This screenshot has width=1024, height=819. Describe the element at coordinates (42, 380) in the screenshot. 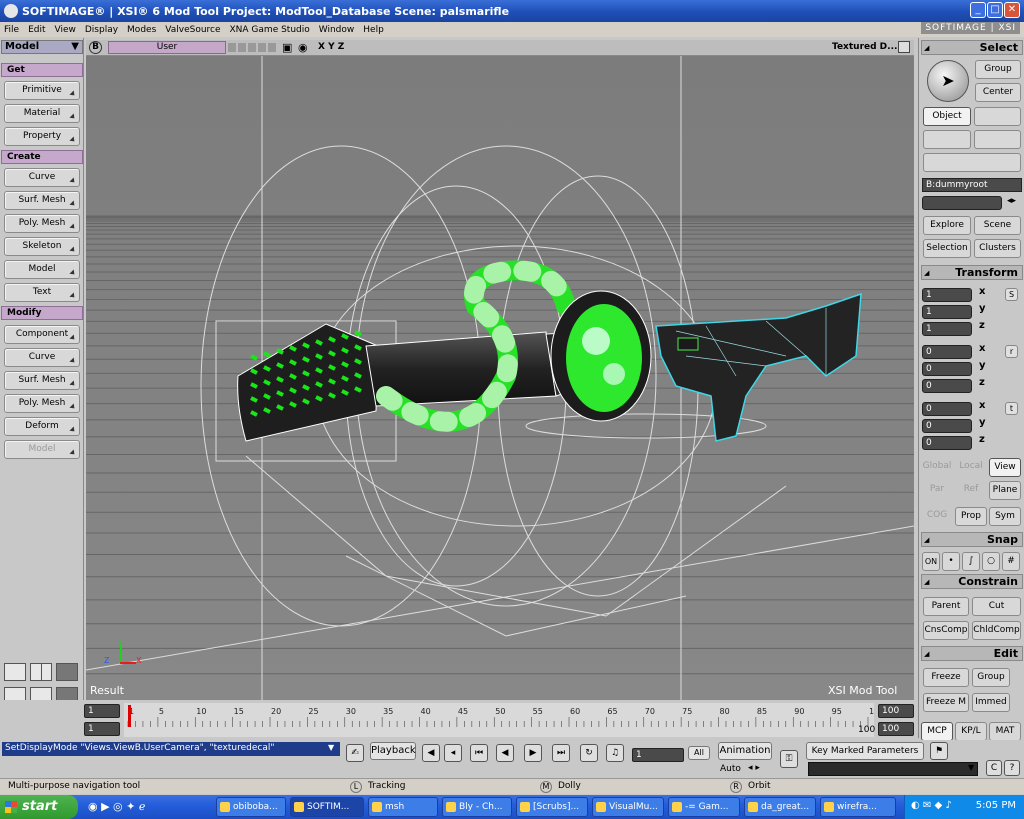

I see `modify-surf-mesh-button: Surf. Mesh` at that location.